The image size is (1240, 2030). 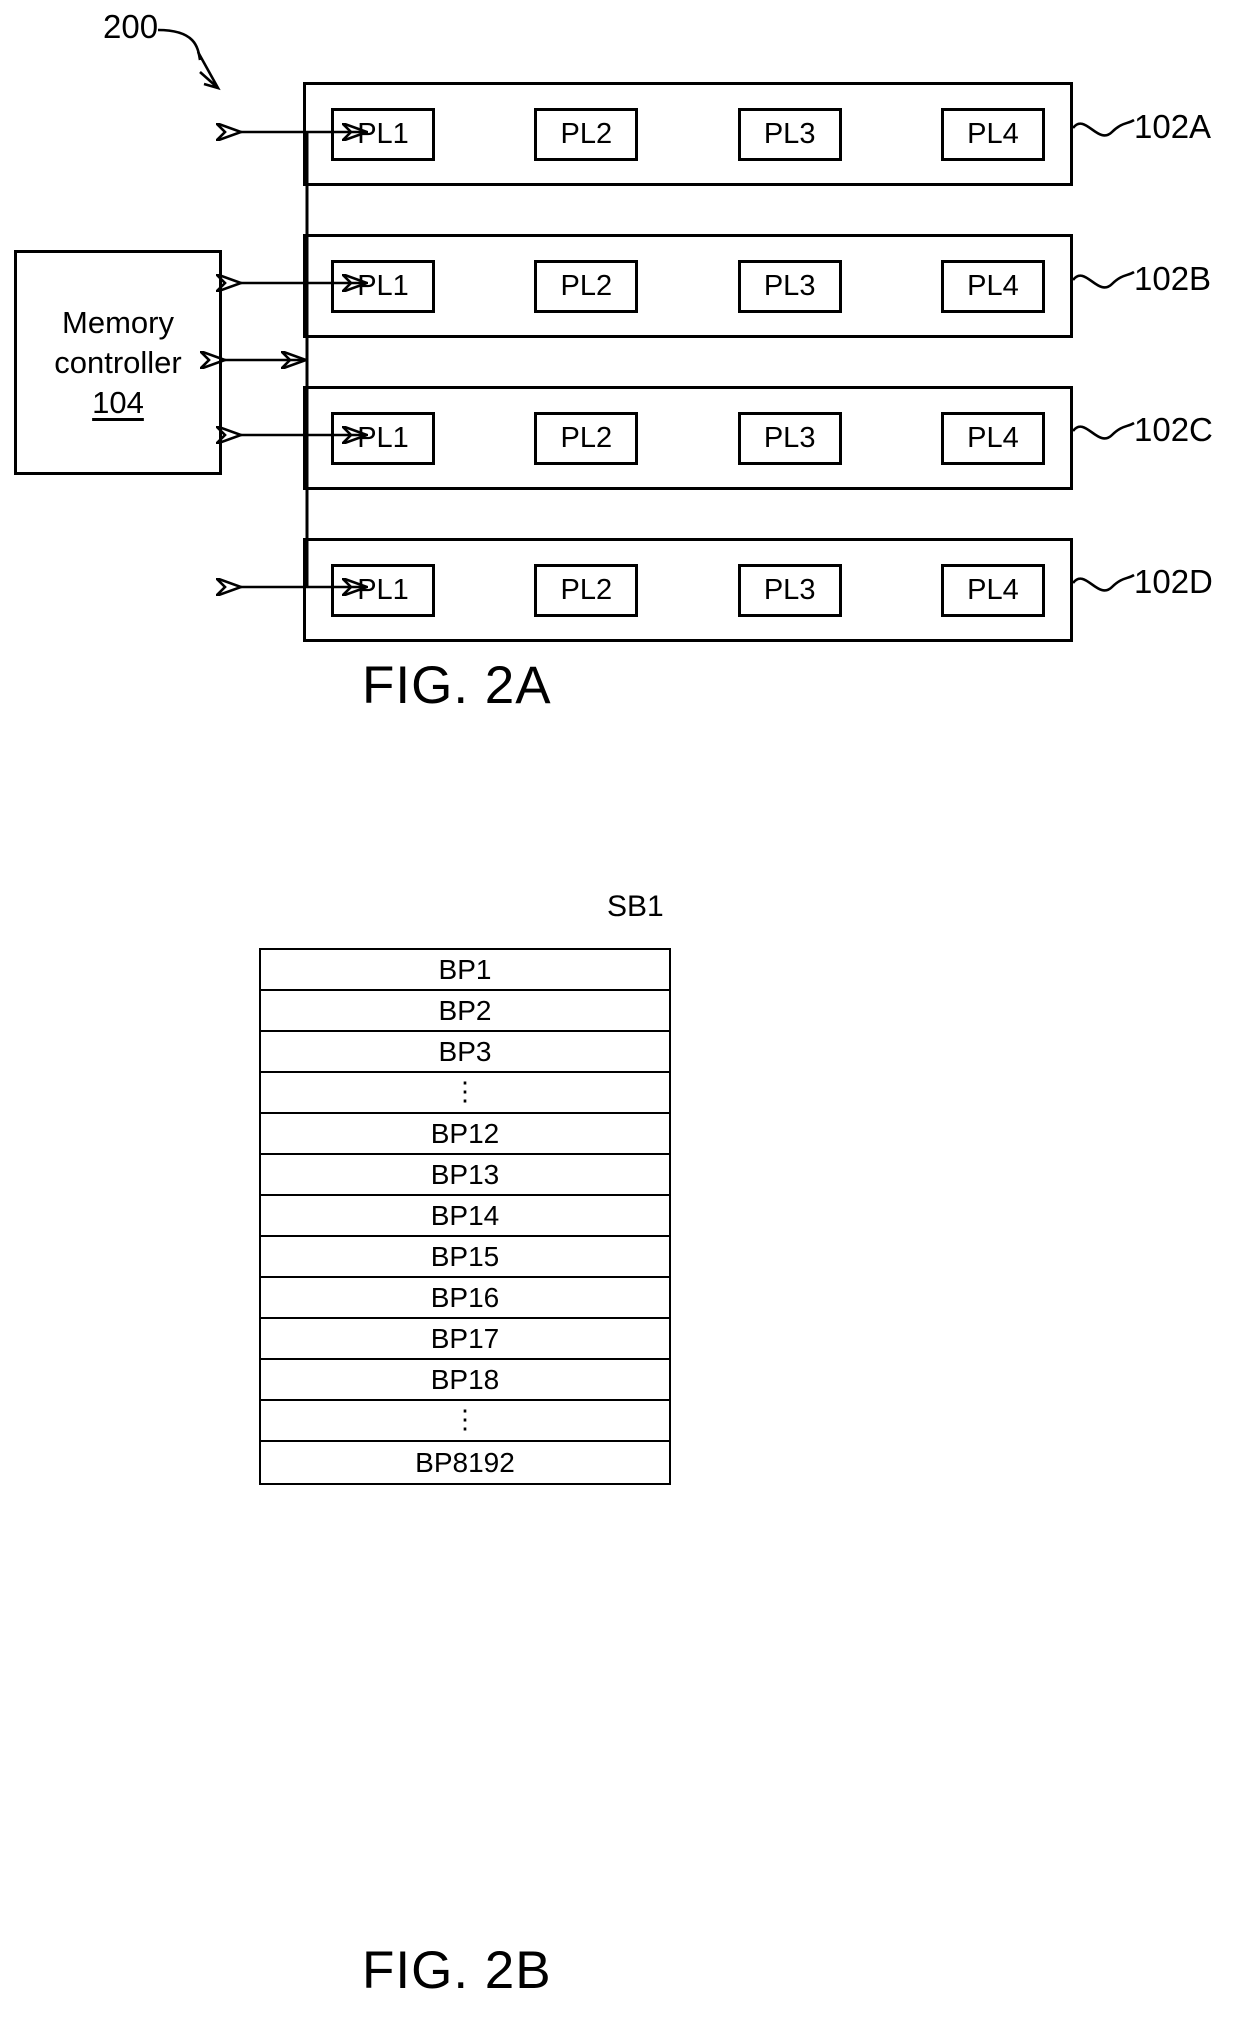 I want to click on block-row: BP17, so click(x=465, y=1339).